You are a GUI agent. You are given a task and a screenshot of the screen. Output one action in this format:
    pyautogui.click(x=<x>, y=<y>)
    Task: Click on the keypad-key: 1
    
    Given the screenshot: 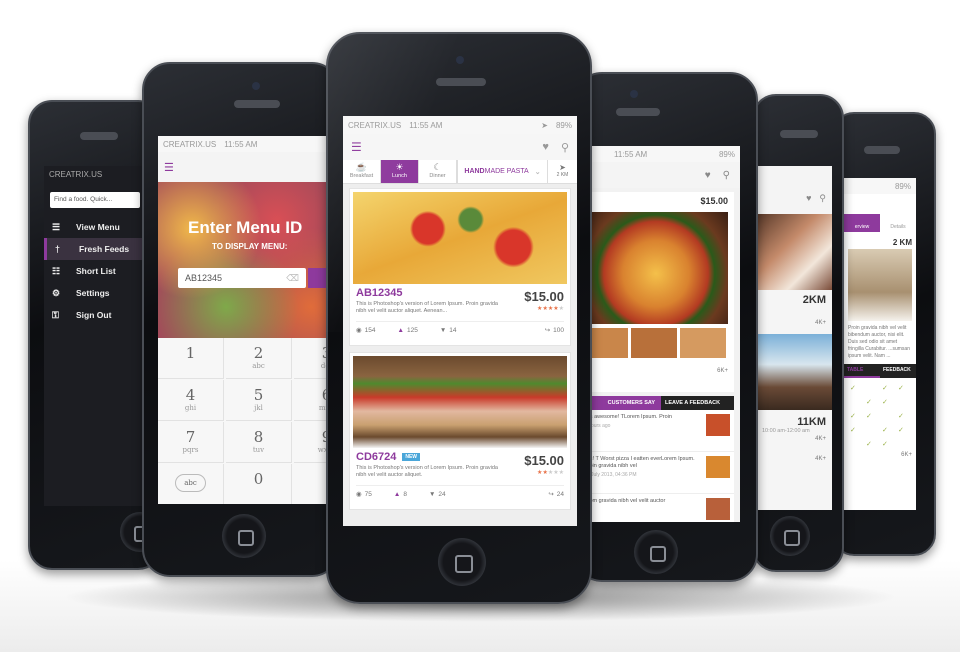 What is the action you would take?
    pyautogui.click(x=191, y=358)
    